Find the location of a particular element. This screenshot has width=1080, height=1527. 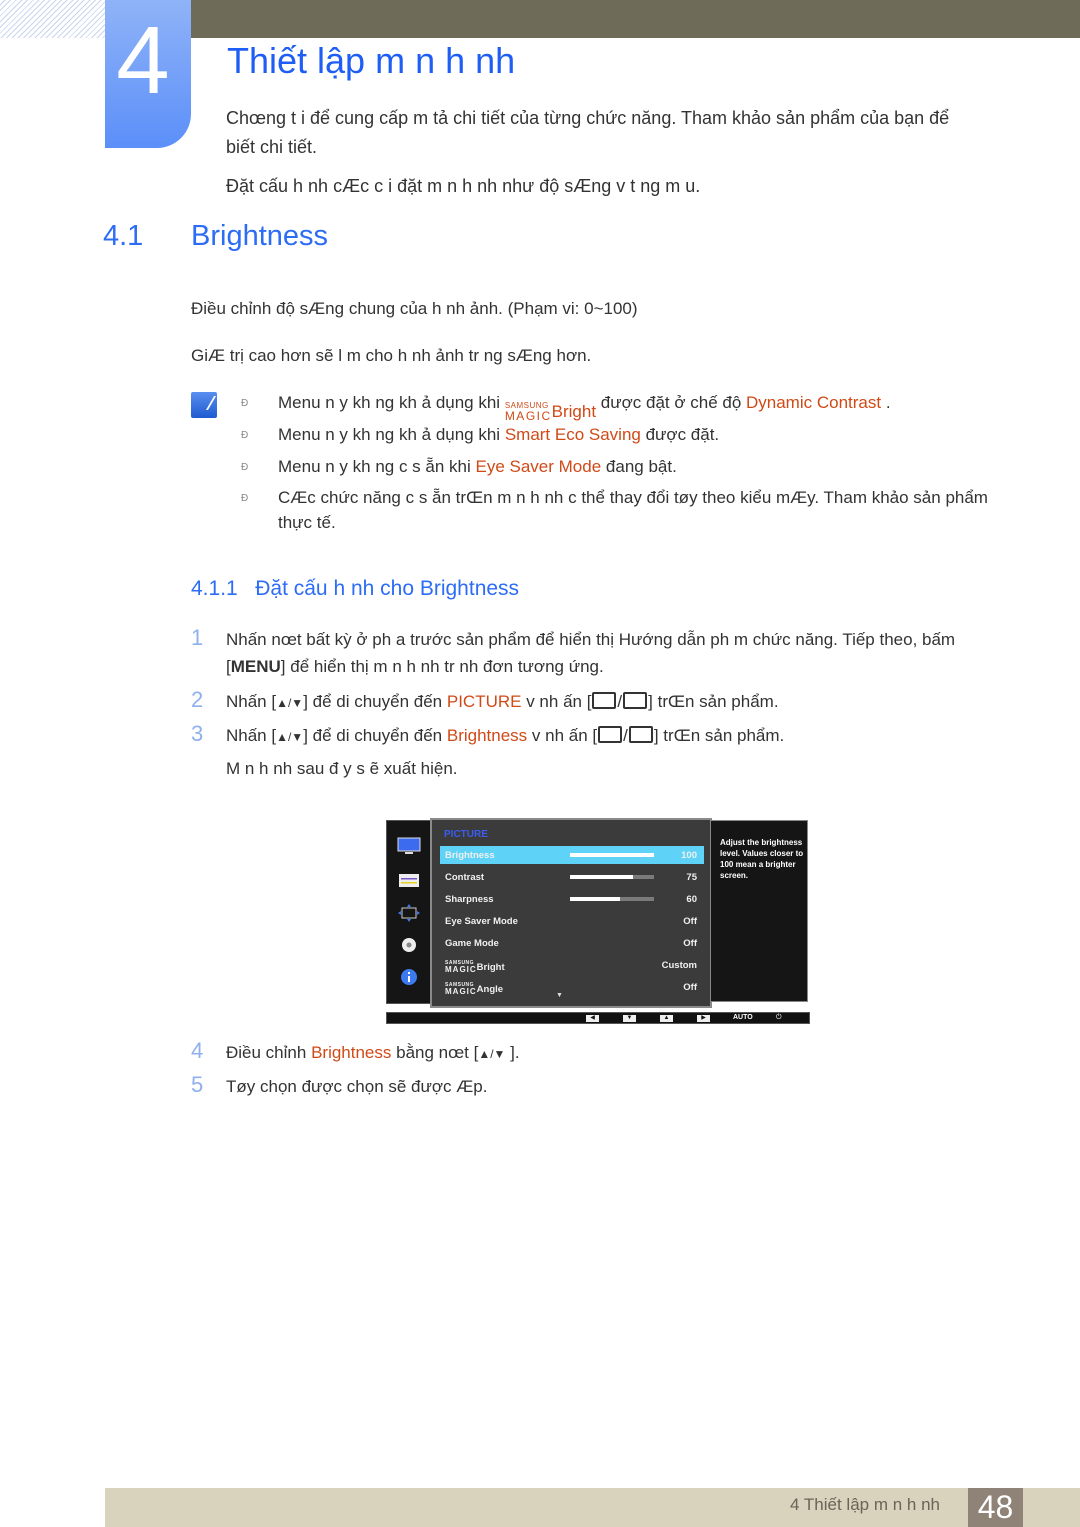

right-key-icon: ▶ is located at coordinates (703, 1018).